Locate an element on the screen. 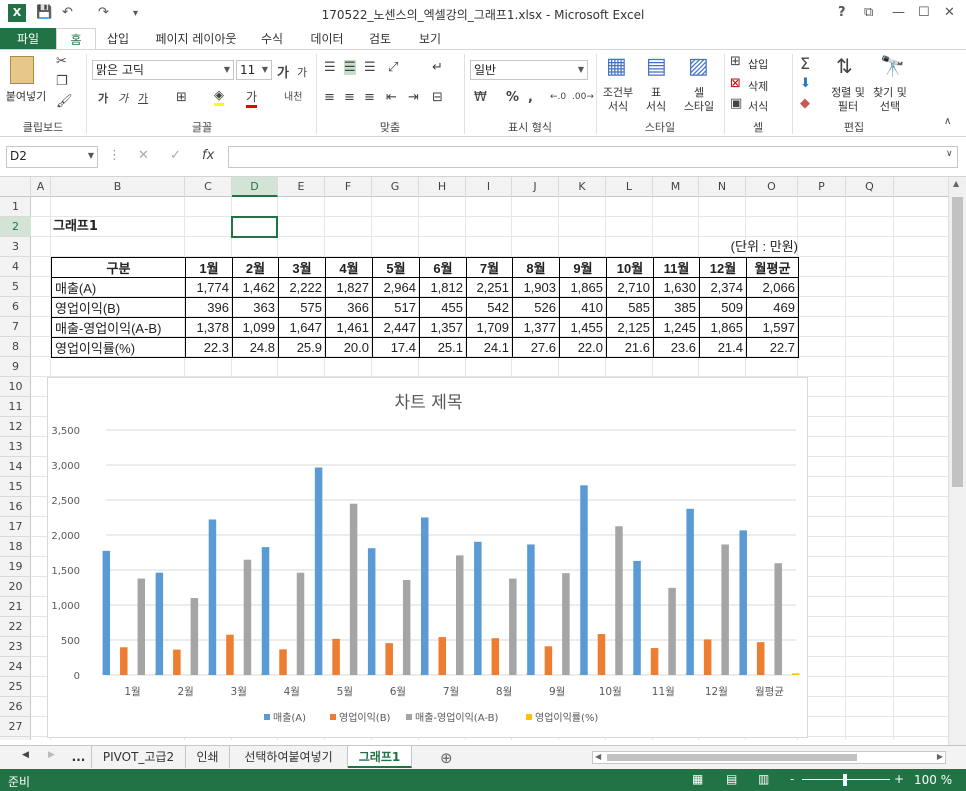 The height and width of the screenshot is (791, 966). insert-cells-button: 삽입 is located at coordinates (758, 64).